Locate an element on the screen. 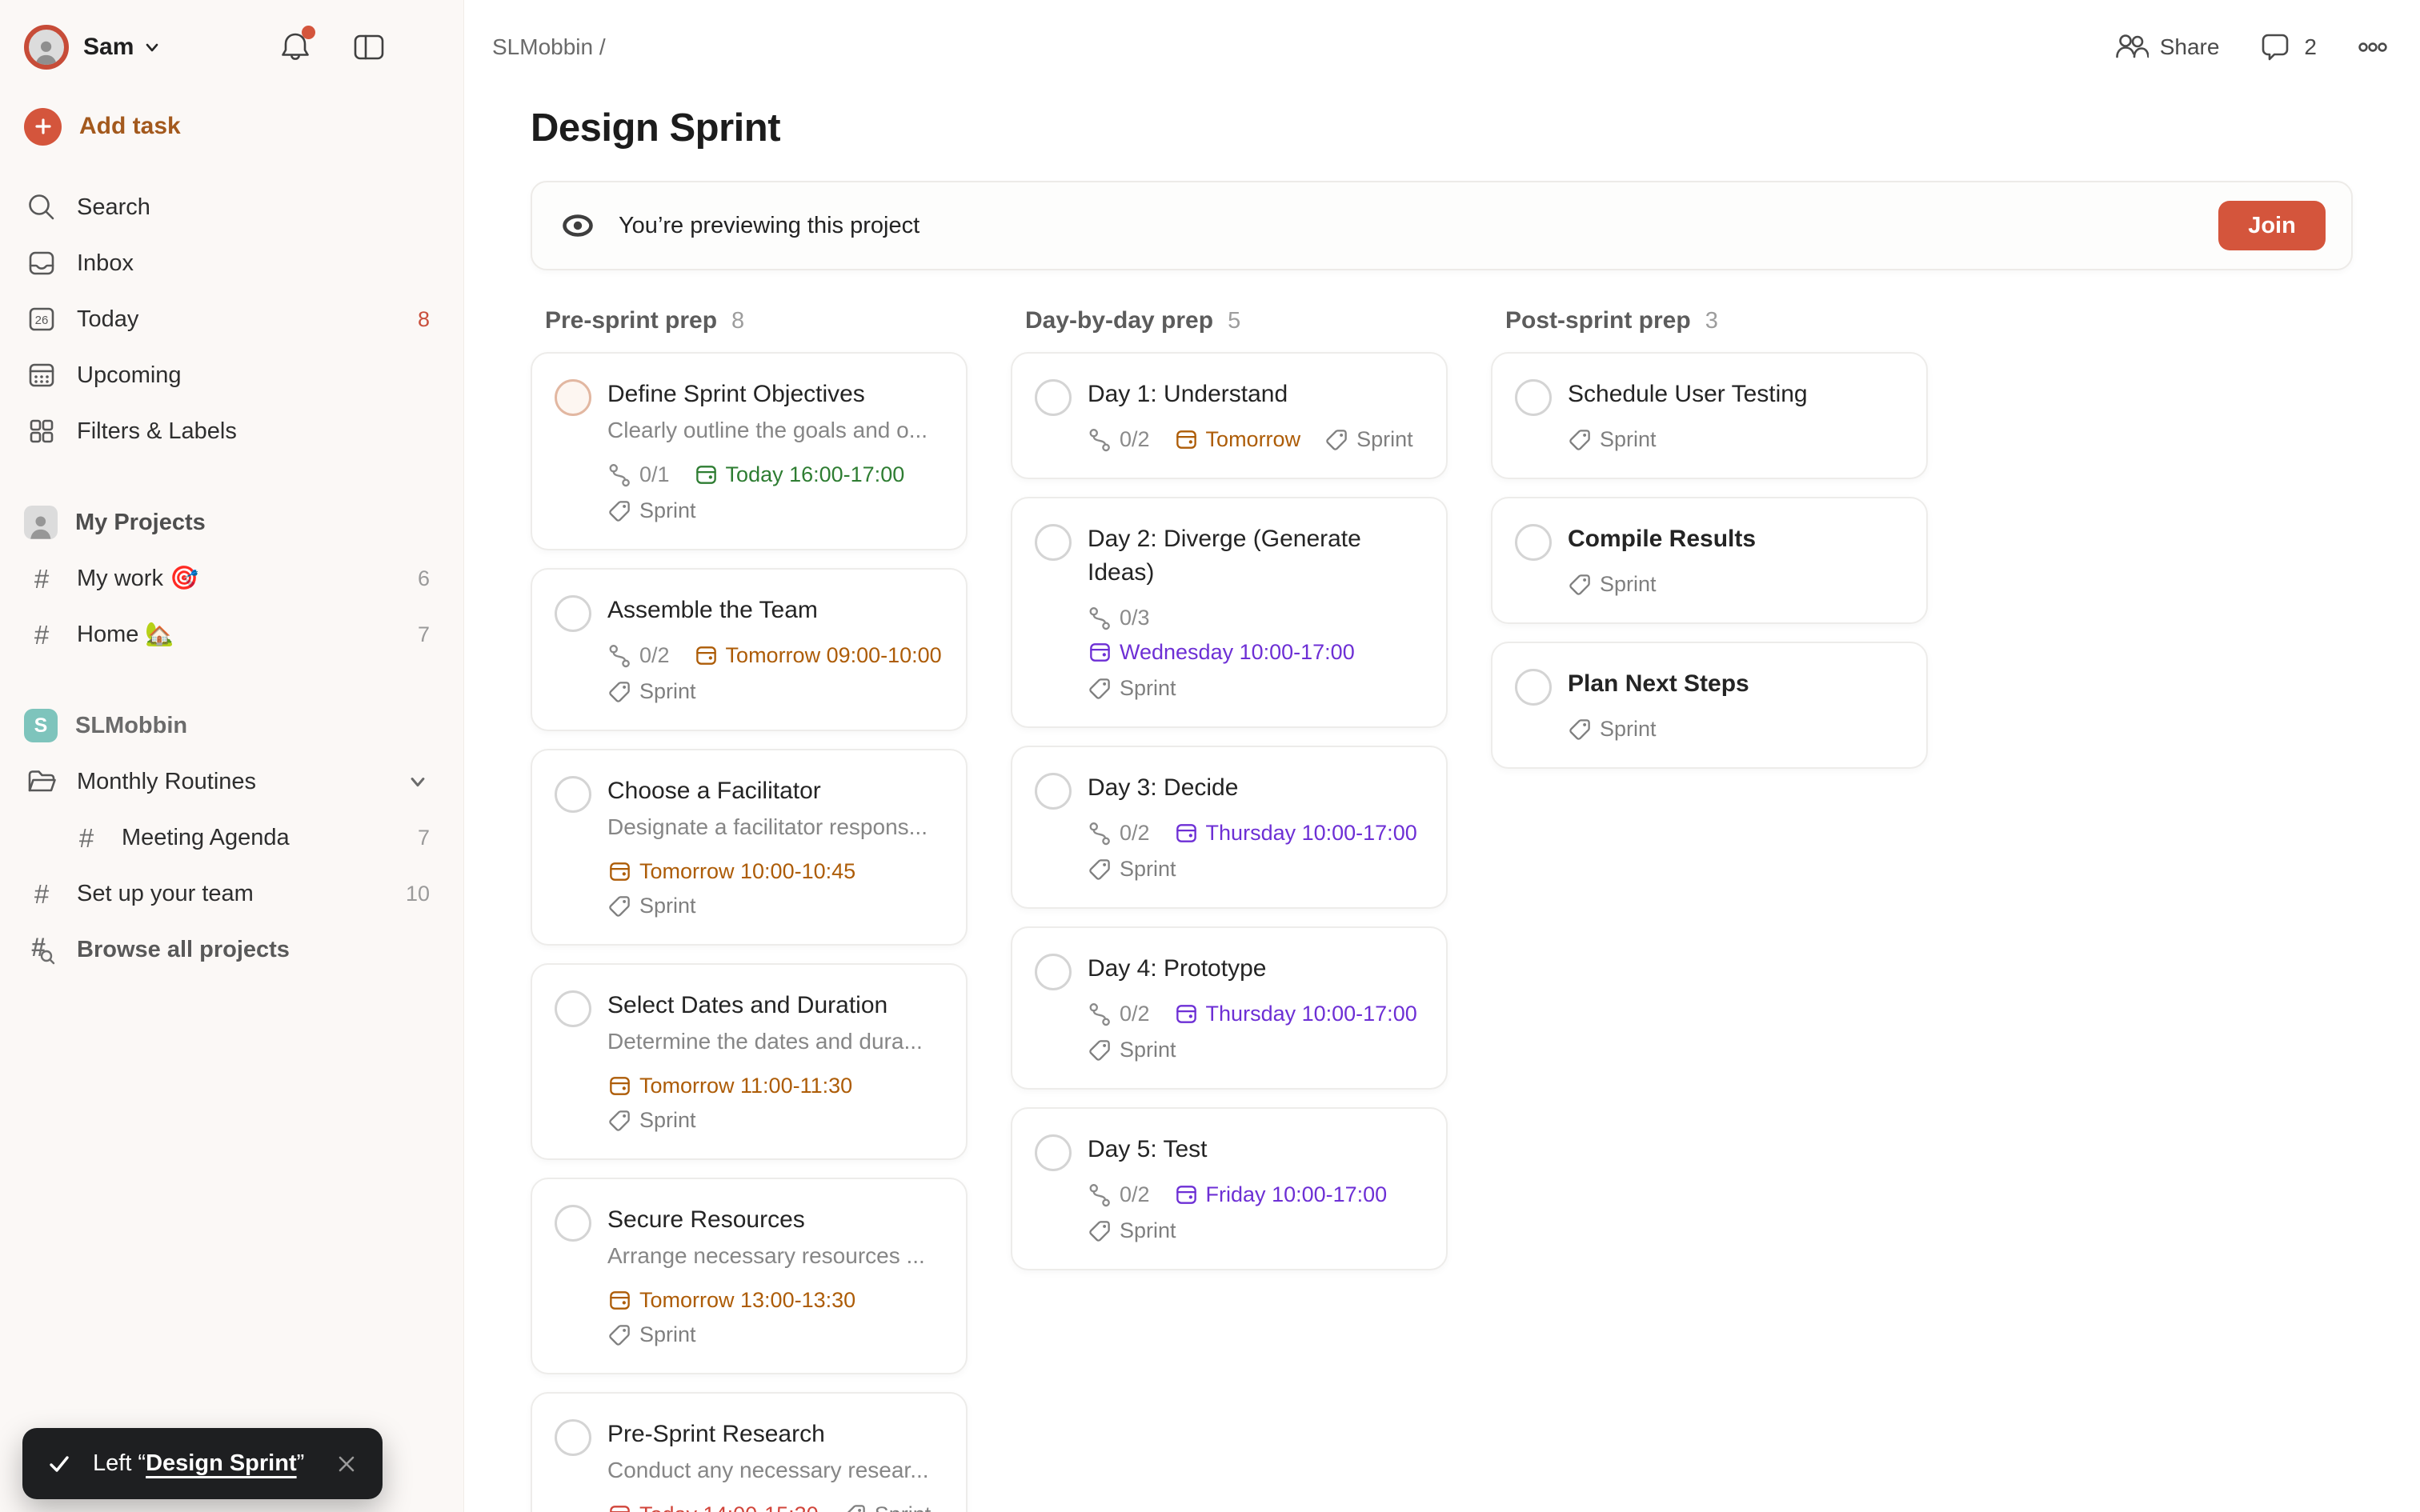 This screenshot has height=1512, width=2420. sidebar-item-monthly-routines: Monthly Routines is located at coordinates (231, 782).